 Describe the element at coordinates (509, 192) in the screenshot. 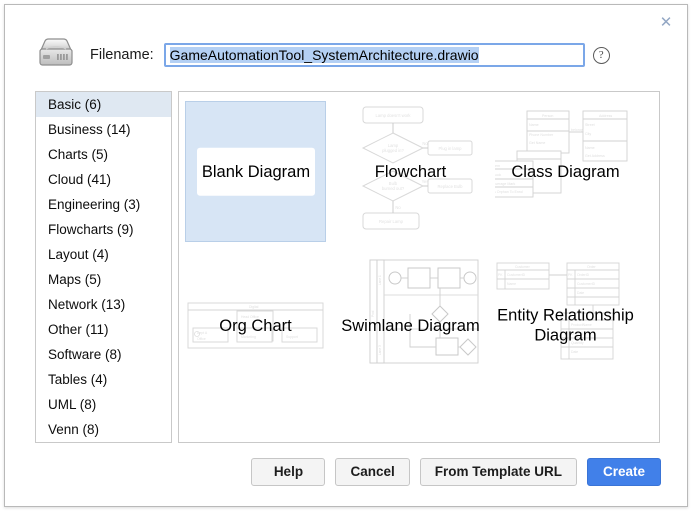

I see `svg-text: Is Orphan To Enrol` at that location.